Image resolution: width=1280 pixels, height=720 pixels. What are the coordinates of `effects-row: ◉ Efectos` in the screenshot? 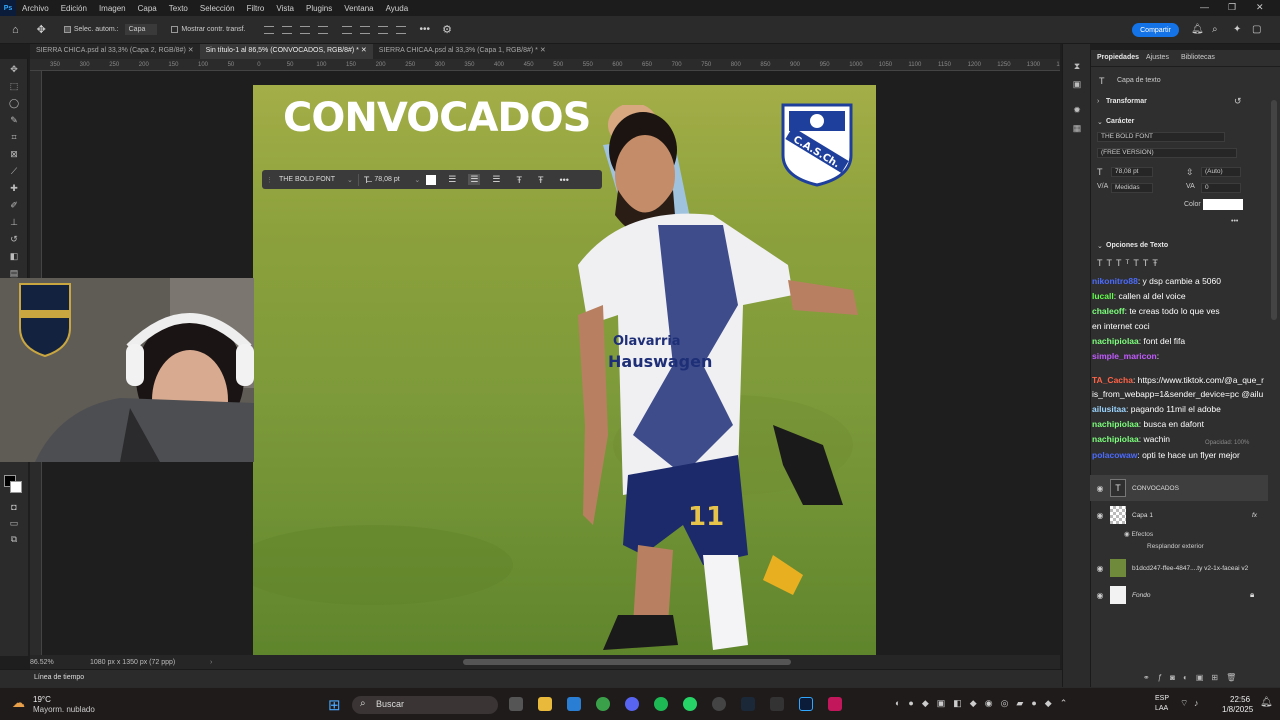 It's located at (1138, 534).